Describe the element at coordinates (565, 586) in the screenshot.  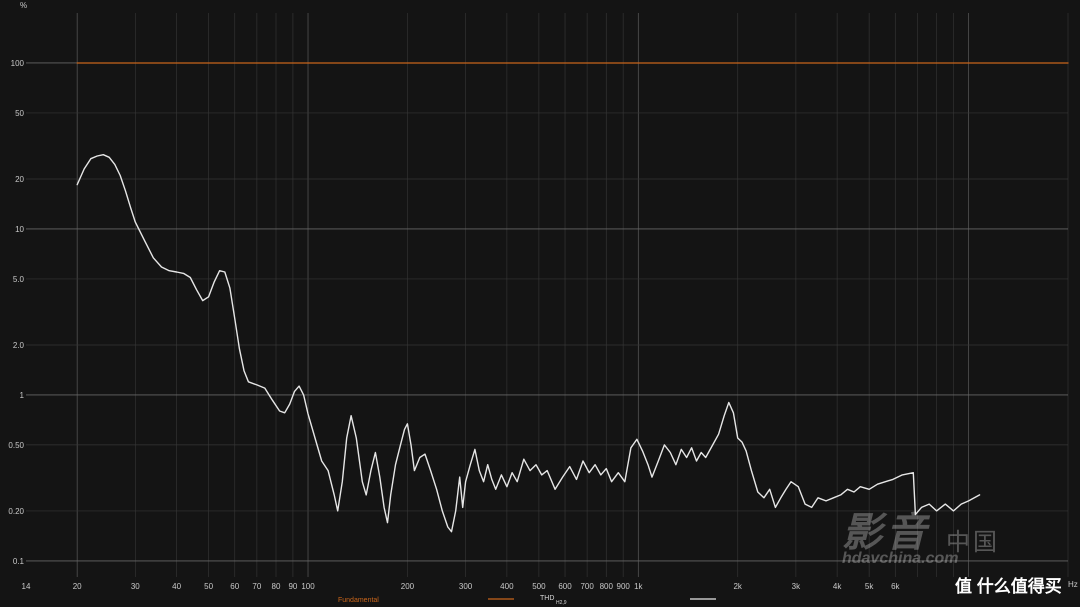
I see `x-tick-label: 600` at that location.